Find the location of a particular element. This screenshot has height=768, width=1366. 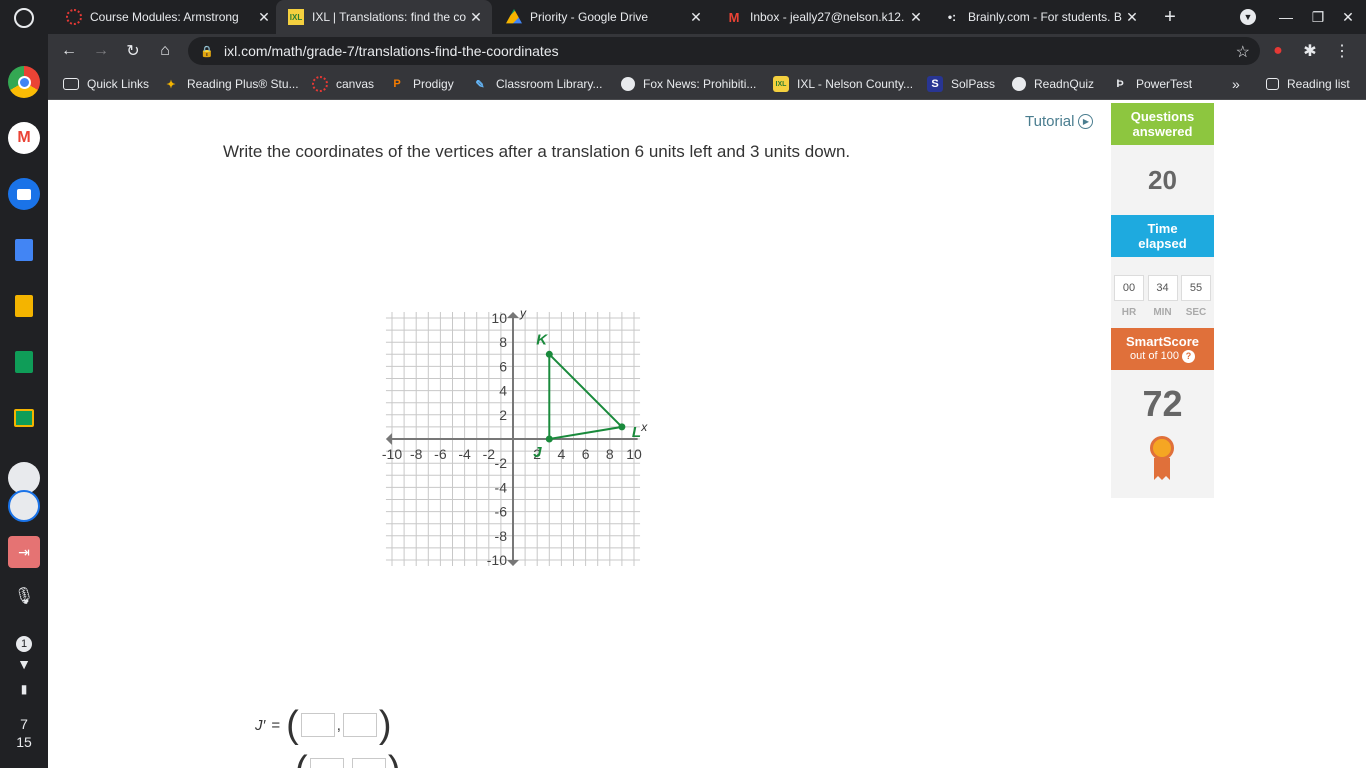

smartscore-sub-text: out of 100 is located at coordinates (1154, 356).